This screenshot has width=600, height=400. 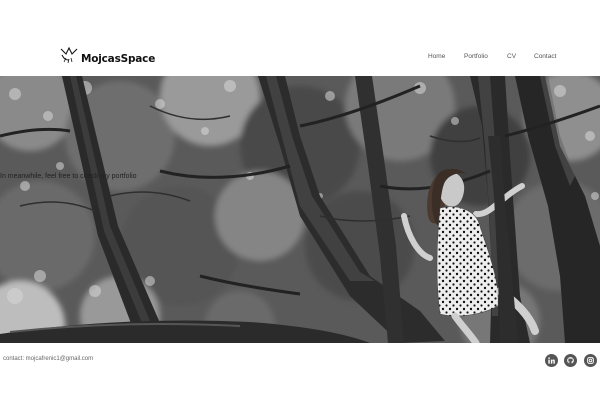 I want to click on nav-contact: Contact, so click(x=545, y=56).